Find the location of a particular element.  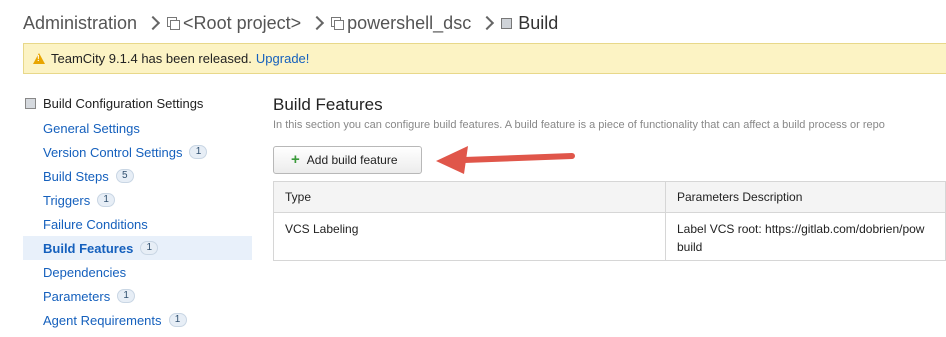

sidebar-item-dependencies: Dependencies is located at coordinates (137, 272).